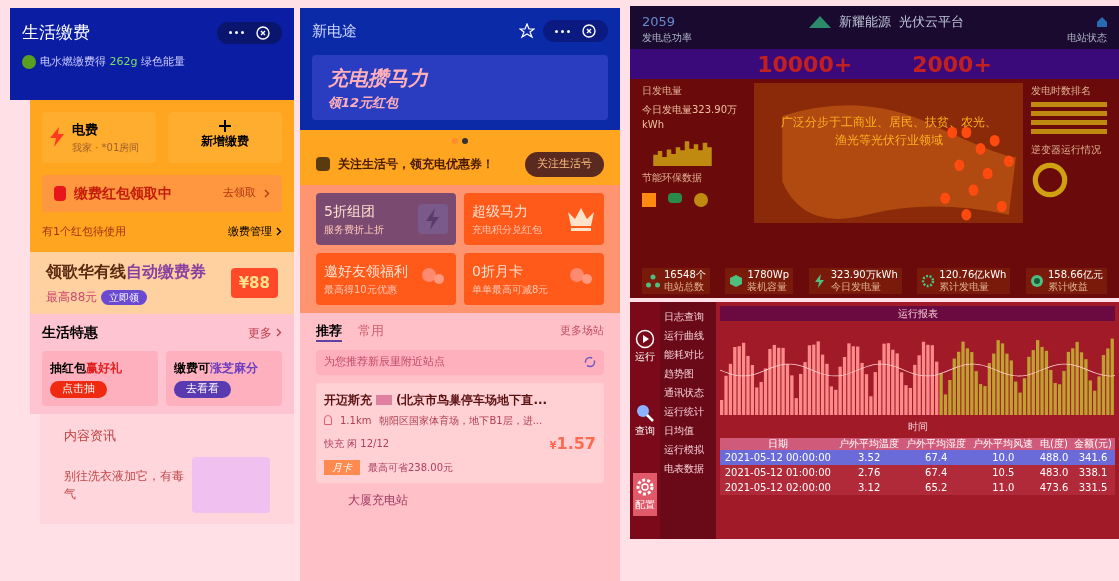  Describe the element at coordinates (378, 500) in the screenshot. I see `station-name: 大厦充电站` at that location.